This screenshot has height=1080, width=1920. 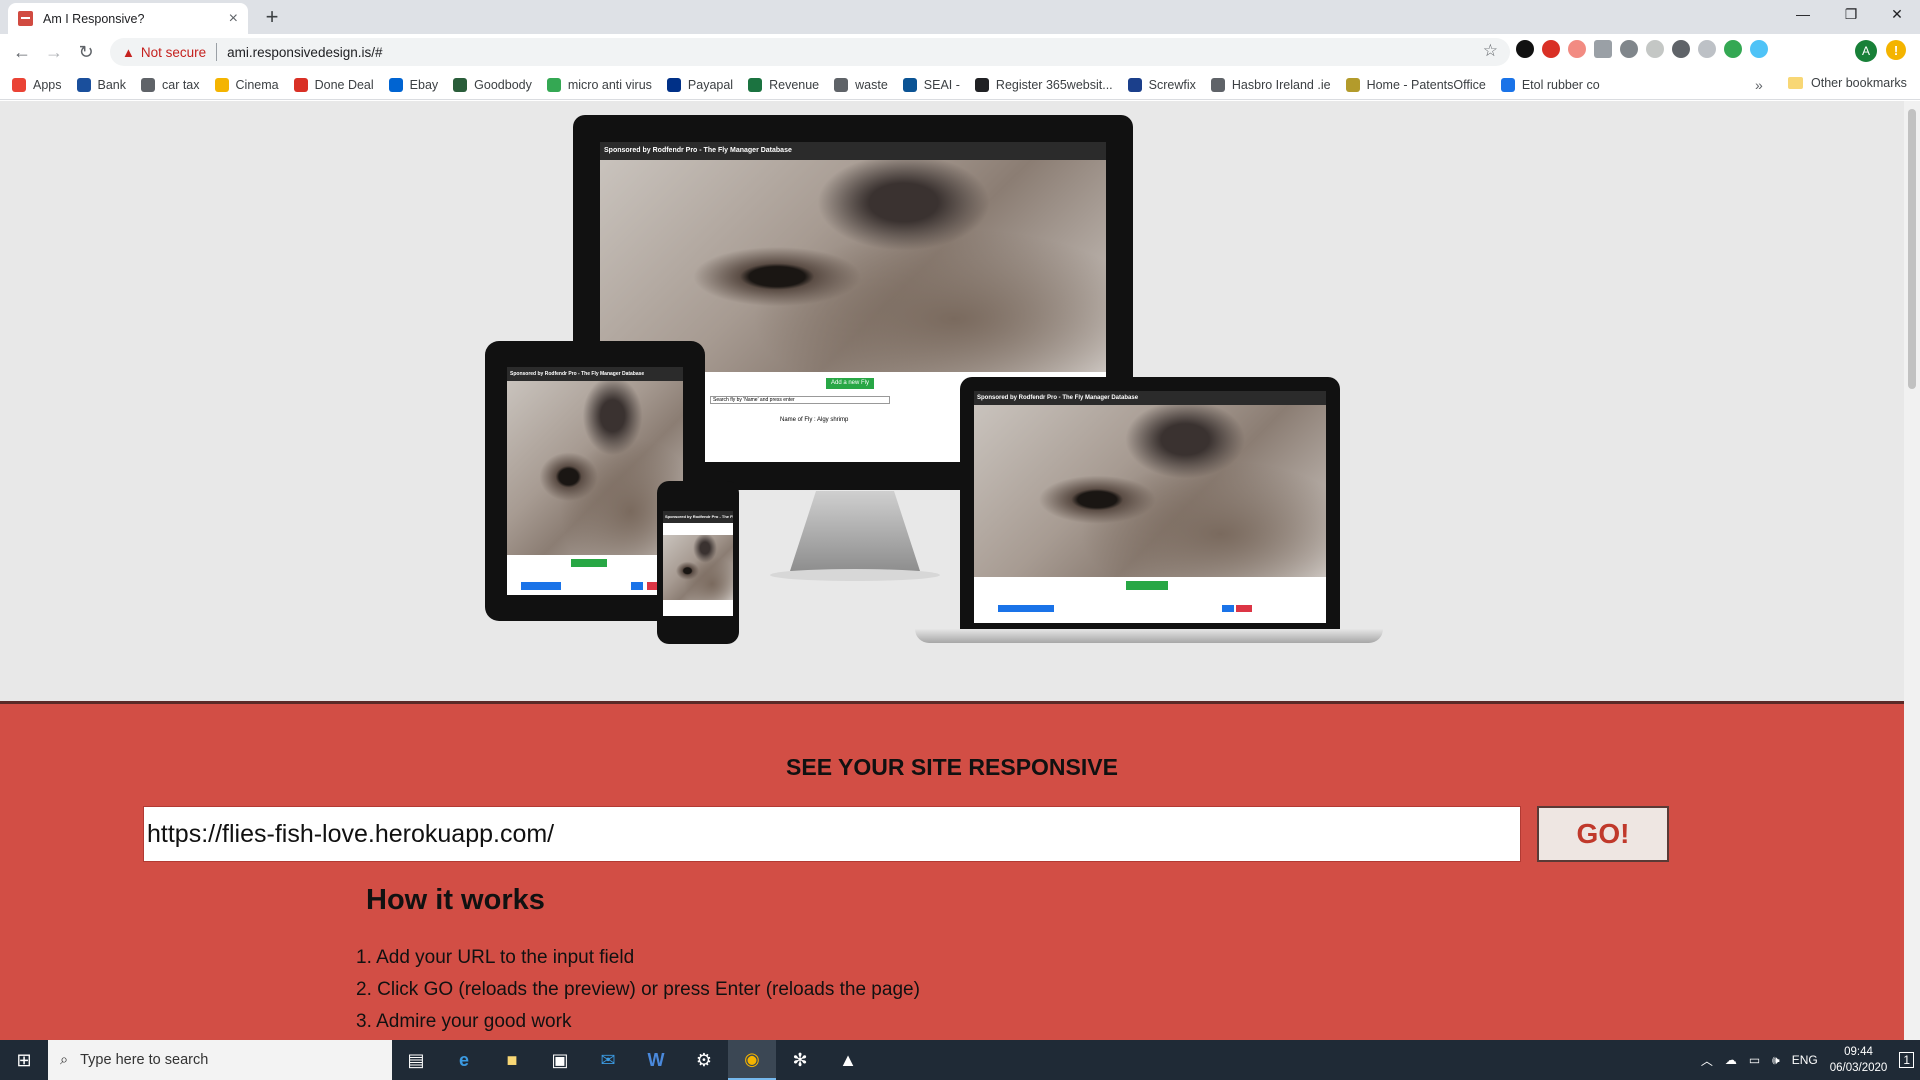 I want to click on bookmark-item: Cinema, so click(x=246, y=84).